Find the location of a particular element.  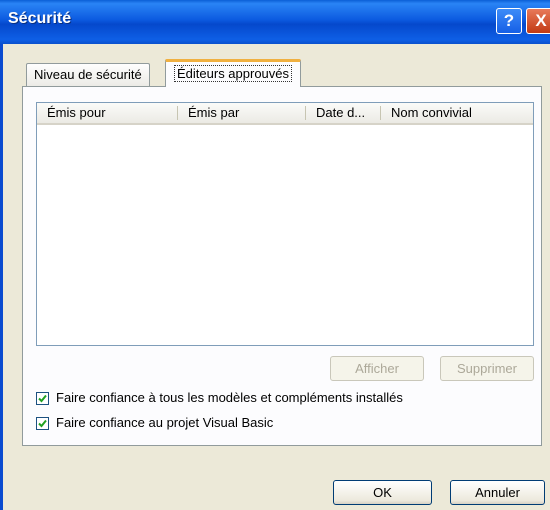

close-icon: X is located at coordinates (541, 20).